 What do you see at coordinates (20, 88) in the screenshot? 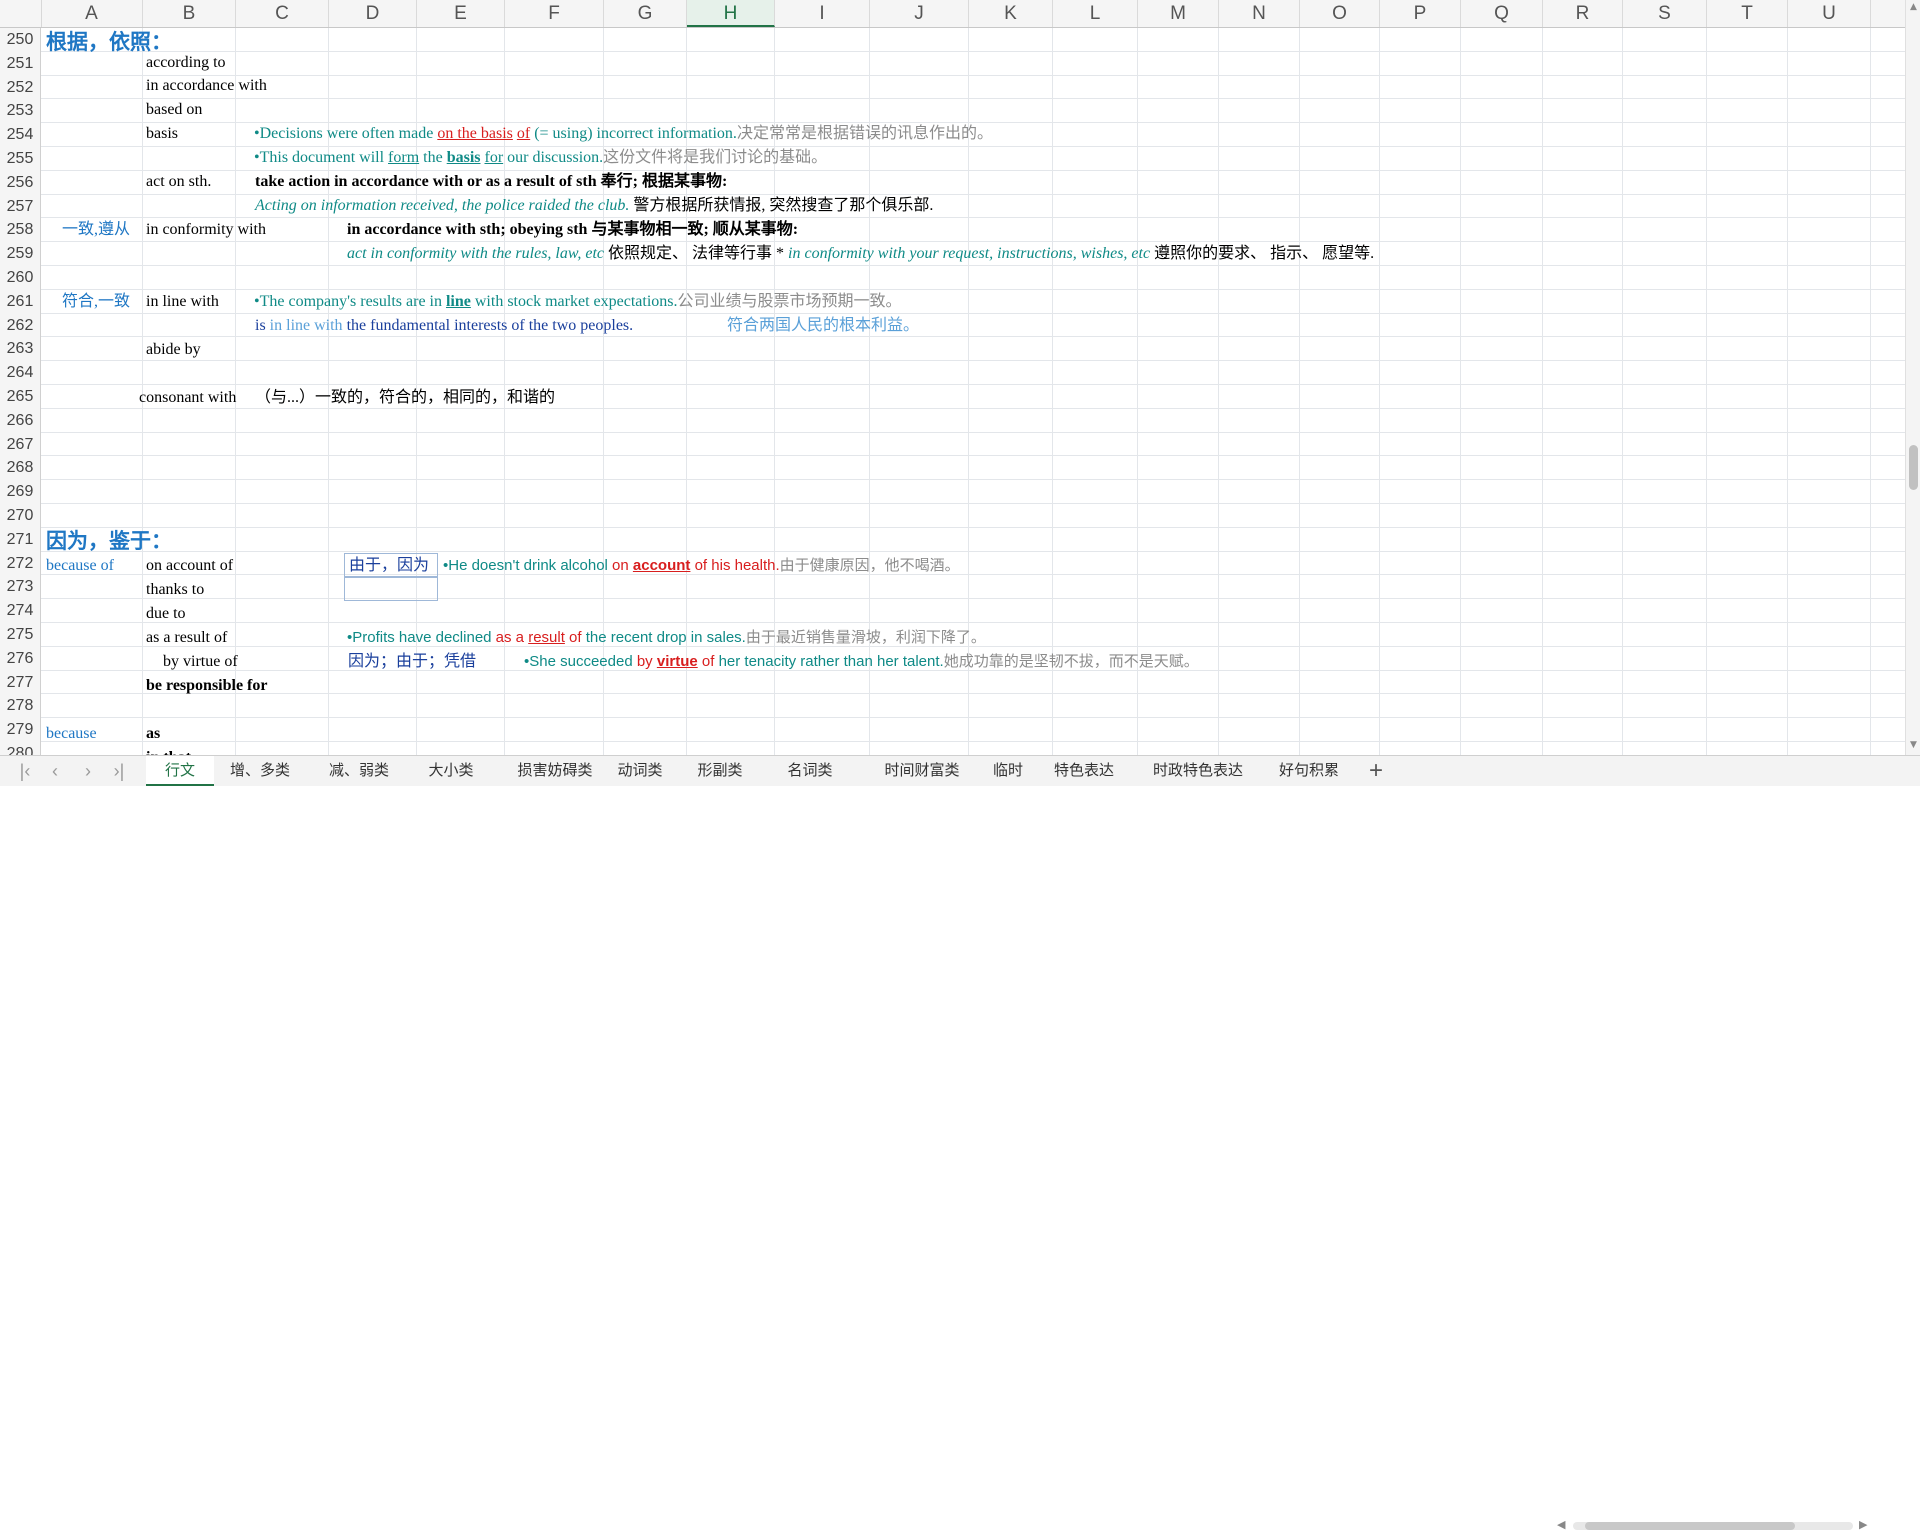
I see `row-header: 252` at bounding box center [20, 88].